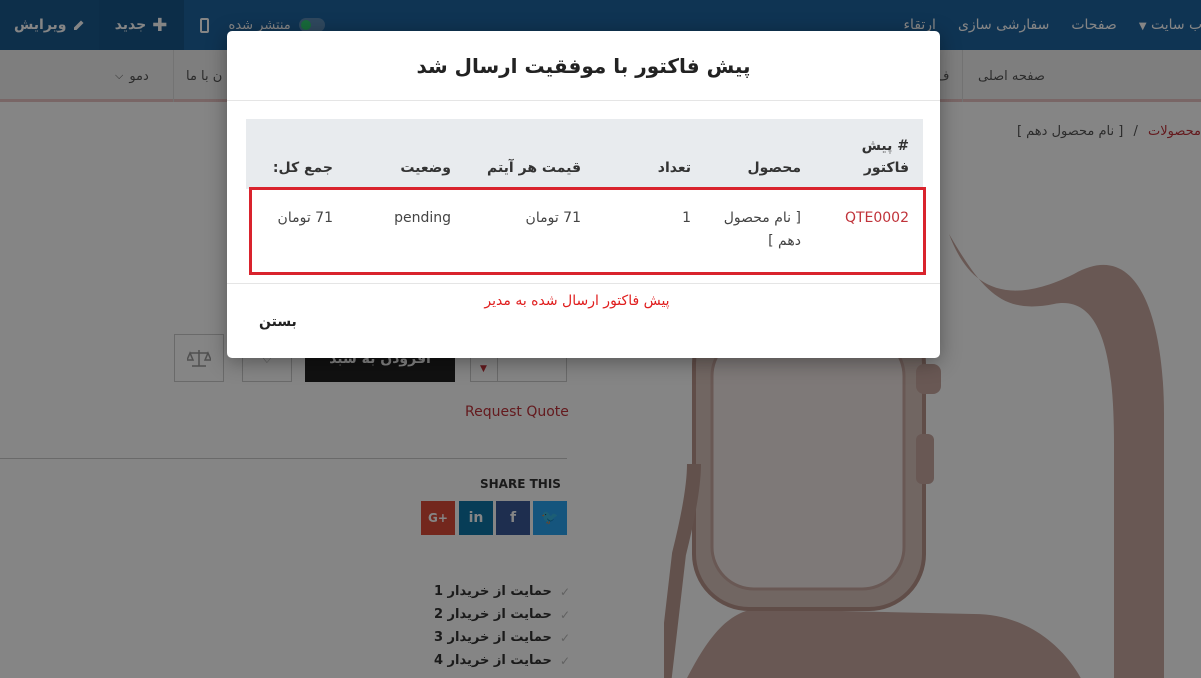  What do you see at coordinates (296, 154) in the screenshot?
I see `col-total: جمع کل:` at bounding box center [296, 154].